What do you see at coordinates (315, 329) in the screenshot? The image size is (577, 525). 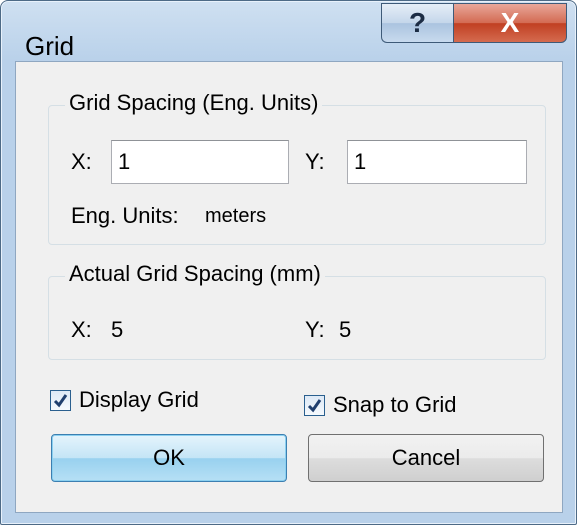 I see `actual-y-label: Y:` at bounding box center [315, 329].